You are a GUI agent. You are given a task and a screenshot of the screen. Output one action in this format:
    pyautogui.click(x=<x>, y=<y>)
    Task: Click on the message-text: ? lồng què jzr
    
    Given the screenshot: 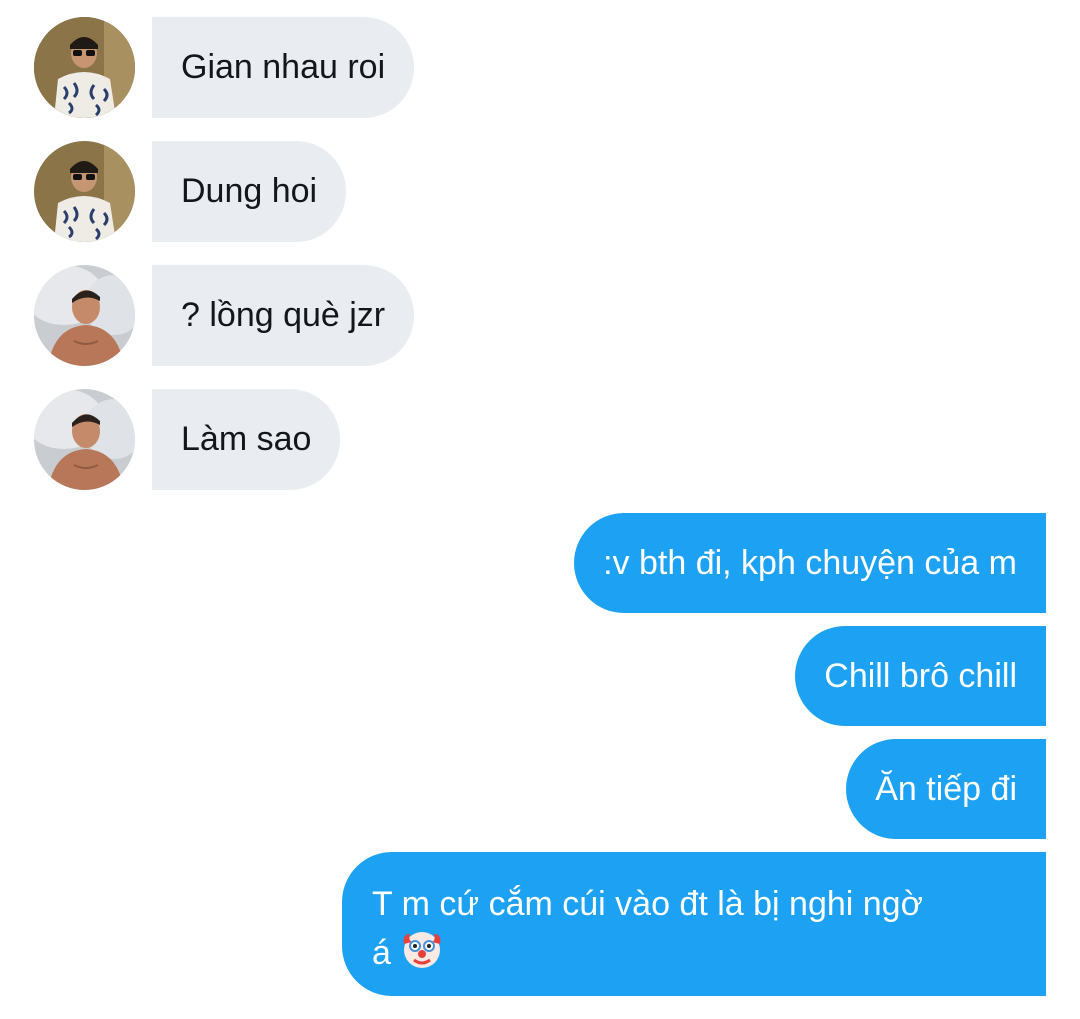 What is the action you would take?
    pyautogui.click(x=283, y=315)
    